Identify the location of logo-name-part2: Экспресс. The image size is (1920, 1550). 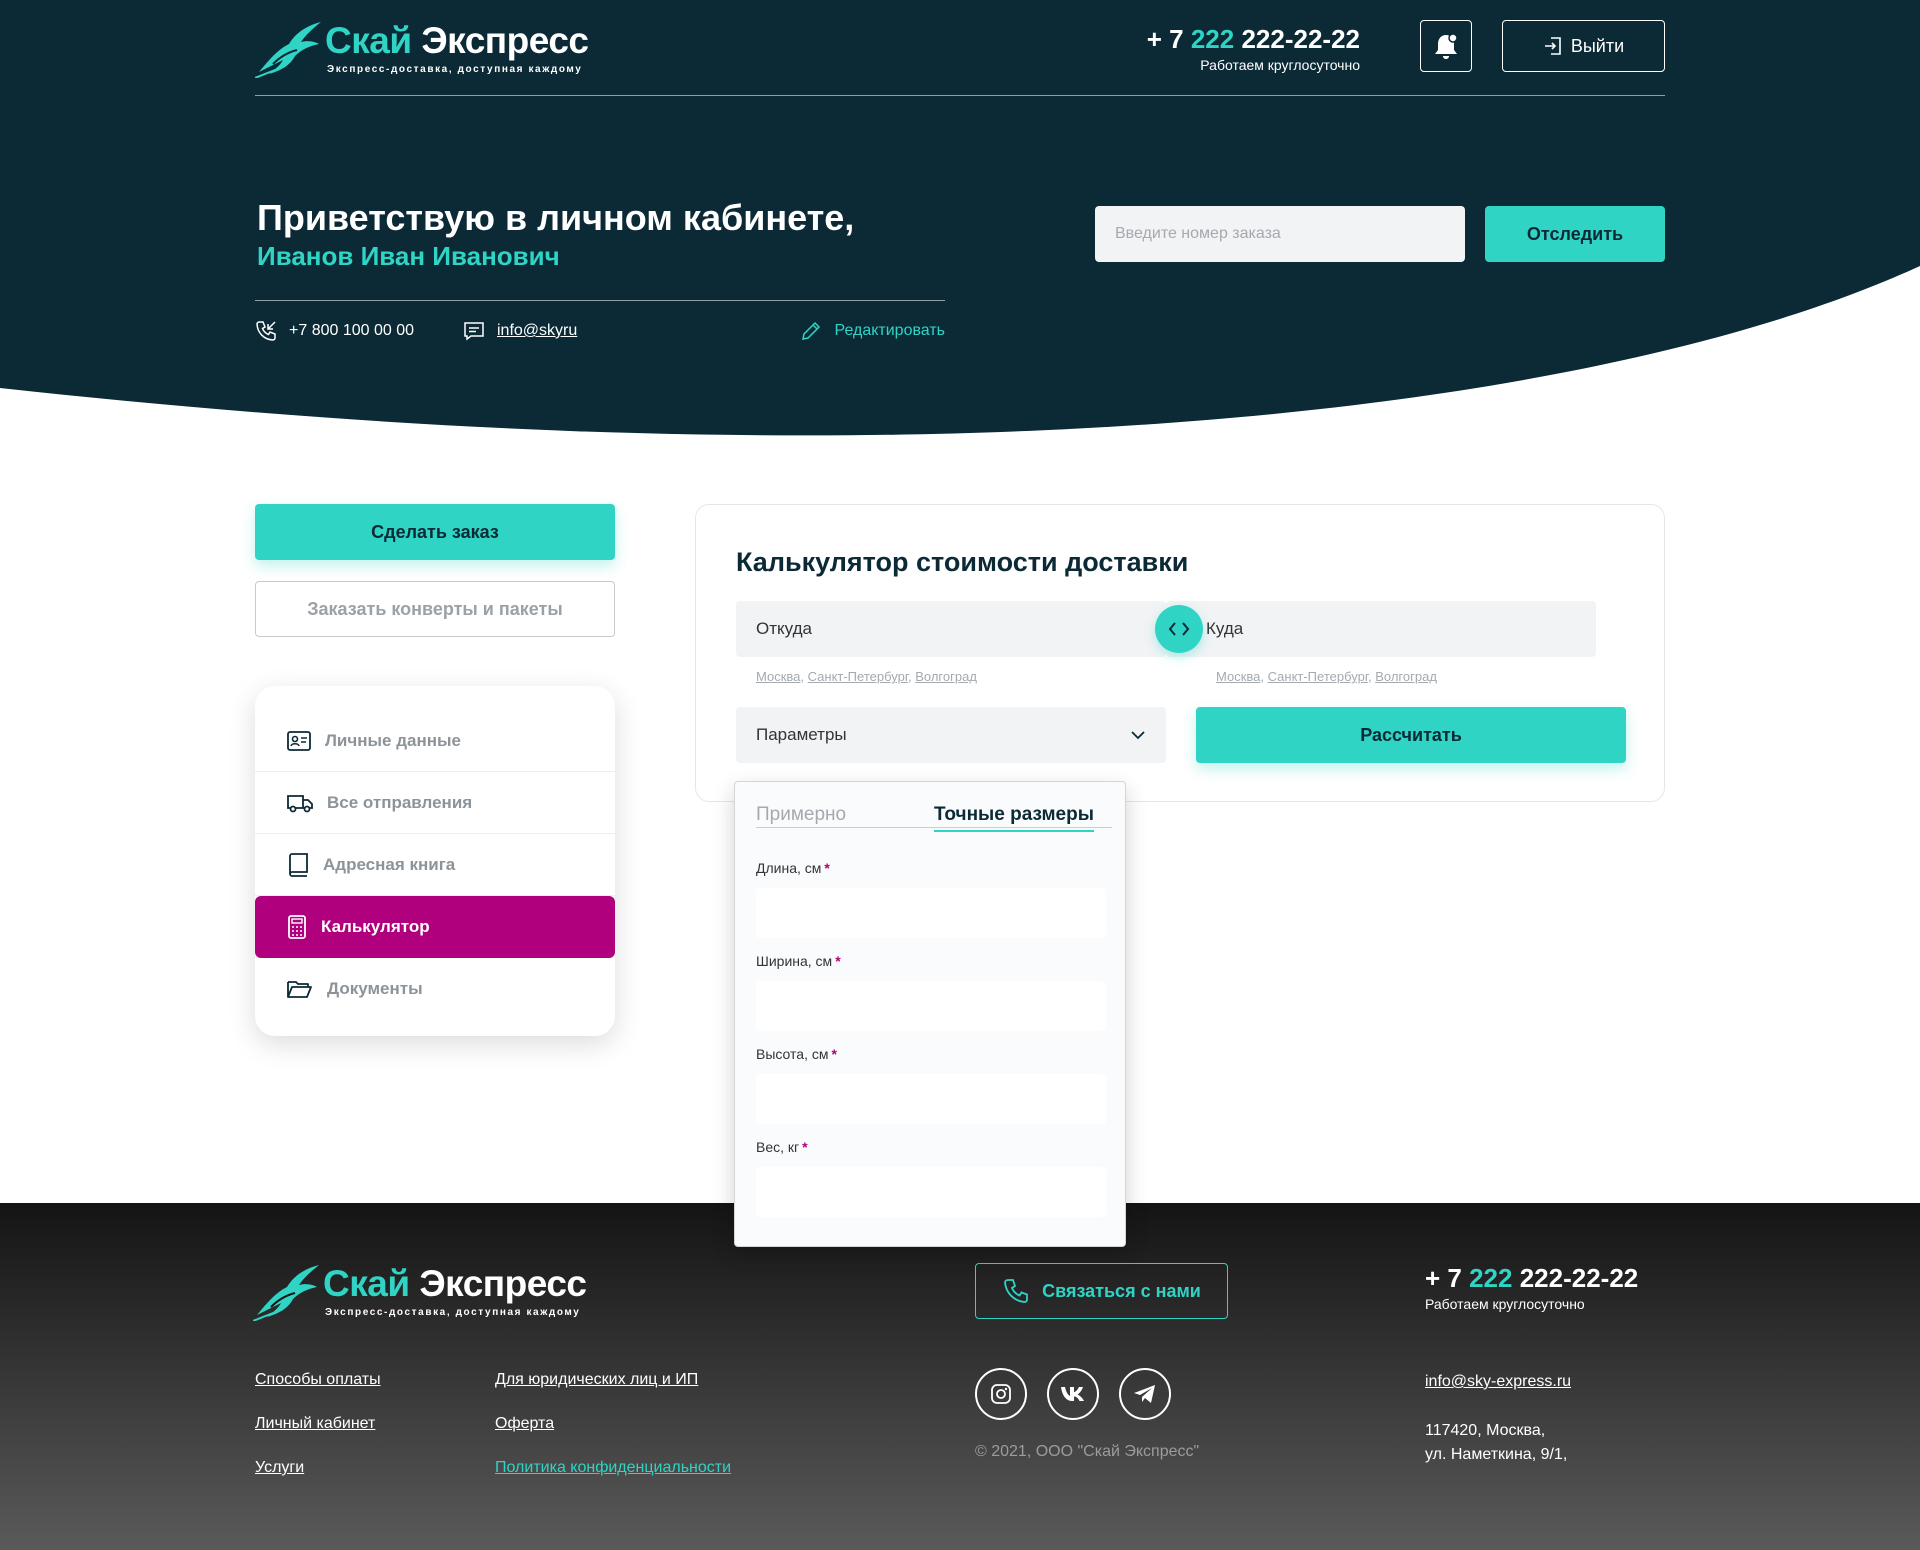
(503, 1283).